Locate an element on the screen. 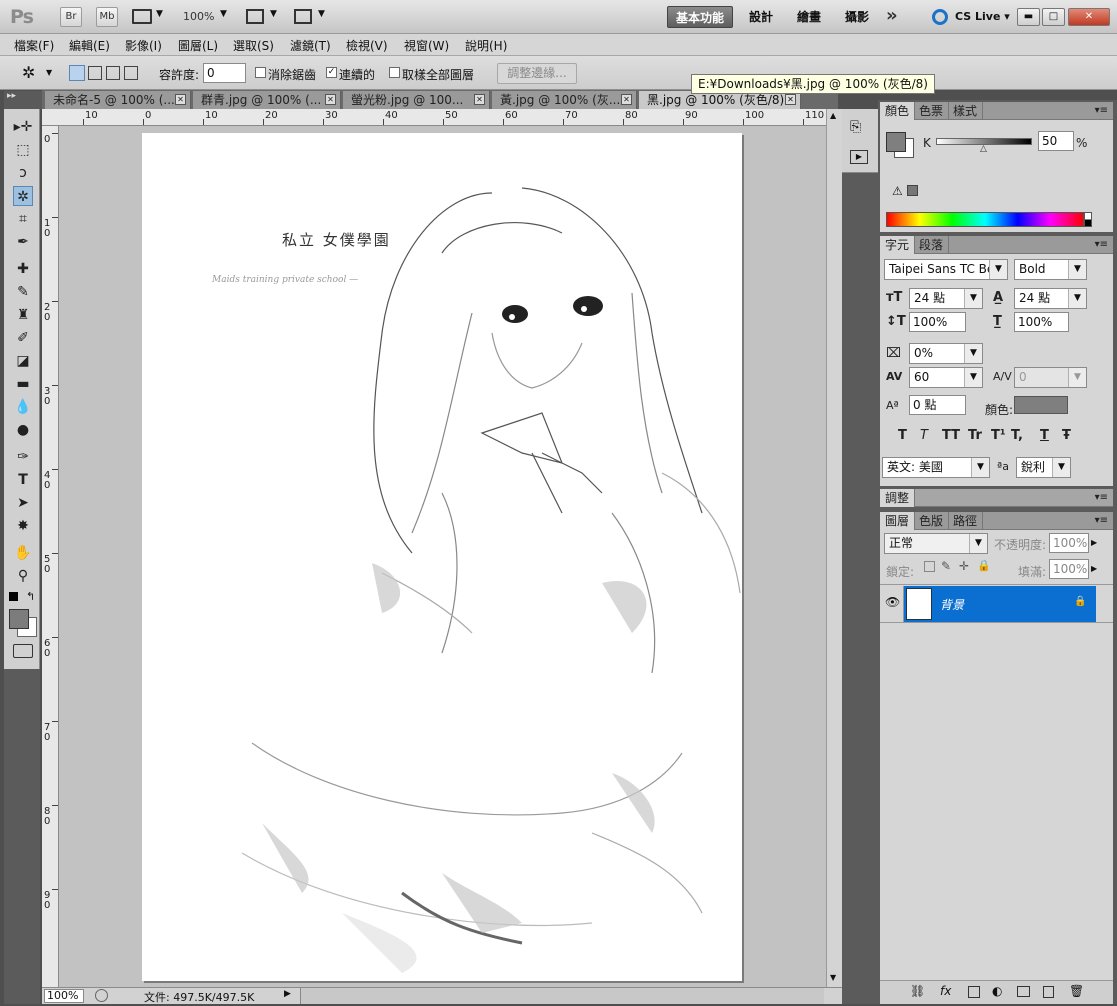 The image size is (1117, 1006). custom-shape-tool-icon: ✸ is located at coordinates (23, 526).